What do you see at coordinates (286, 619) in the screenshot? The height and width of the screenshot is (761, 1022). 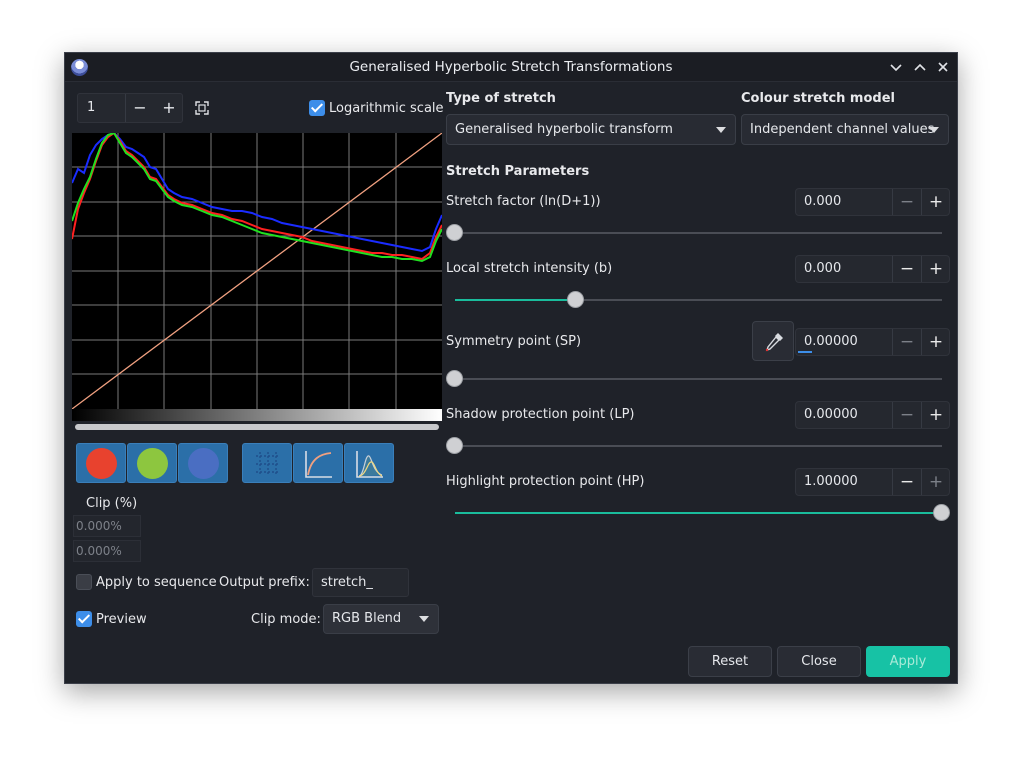 I see `clip-mode-label: Clip mode:` at bounding box center [286, 619].